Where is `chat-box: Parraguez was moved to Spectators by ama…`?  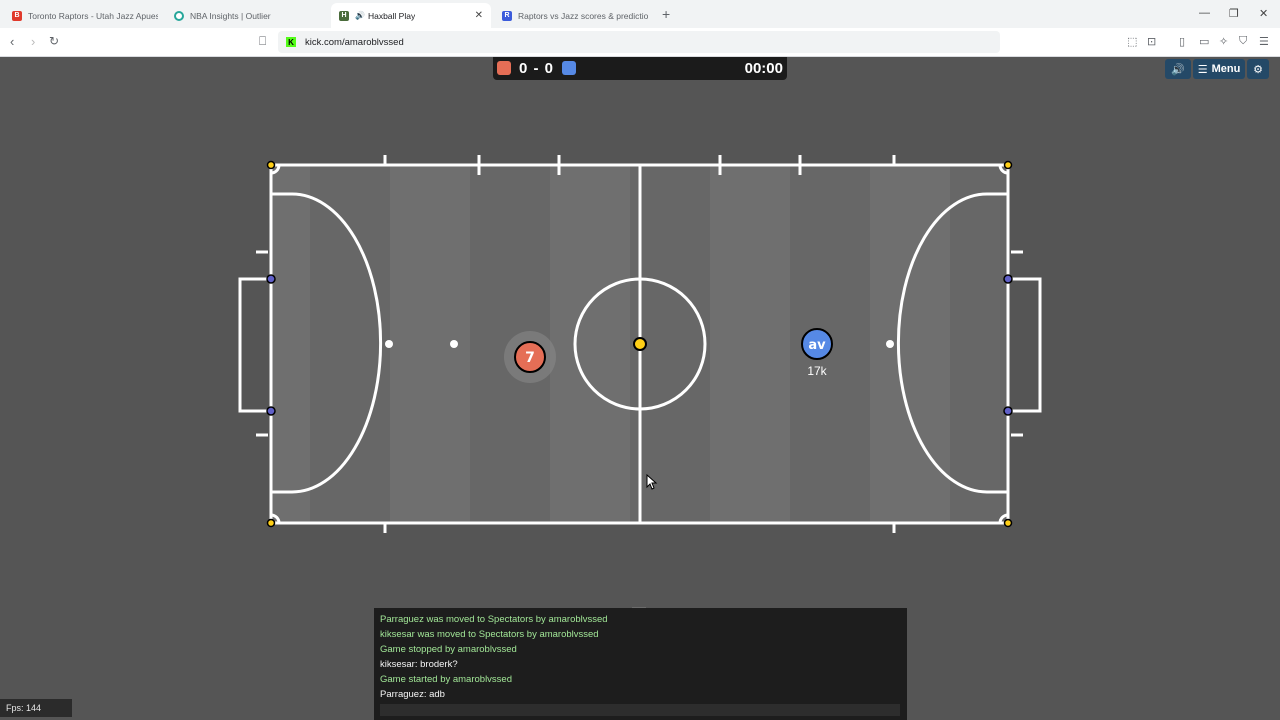 chat-box: Parraguez was moved to Spectators by ama… is located at coordinates (640, 664).